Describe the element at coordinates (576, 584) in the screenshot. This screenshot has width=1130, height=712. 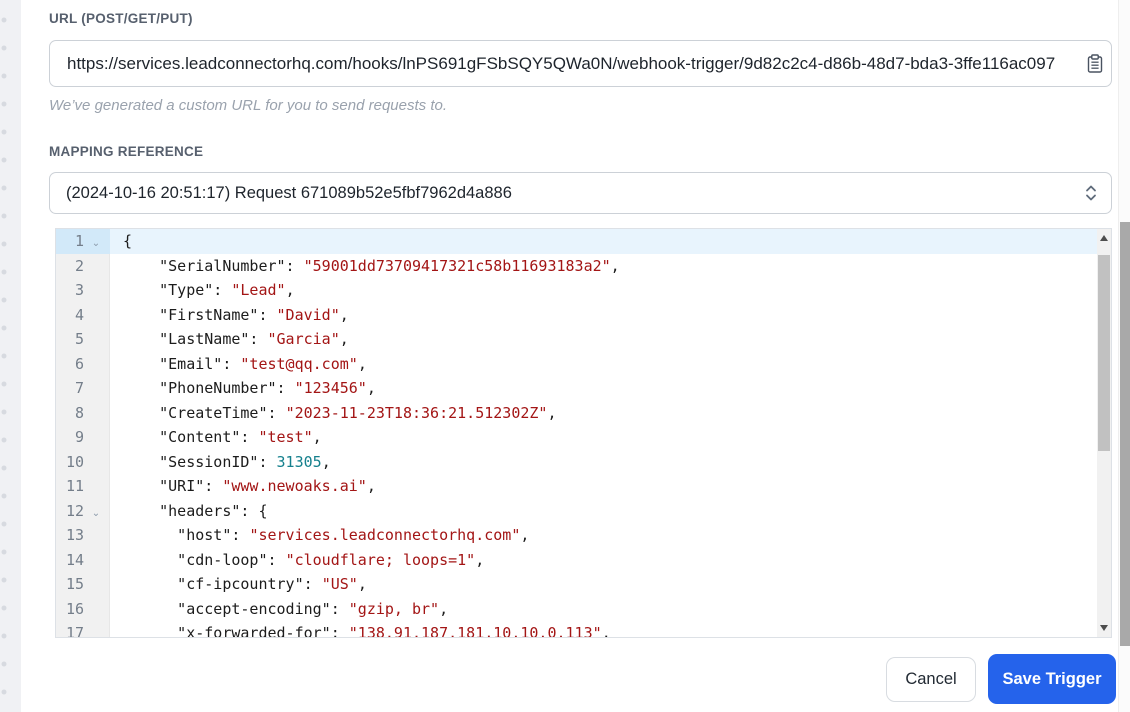
I see `code-line: 15 "cf-ipcountry": "US",` at that location.